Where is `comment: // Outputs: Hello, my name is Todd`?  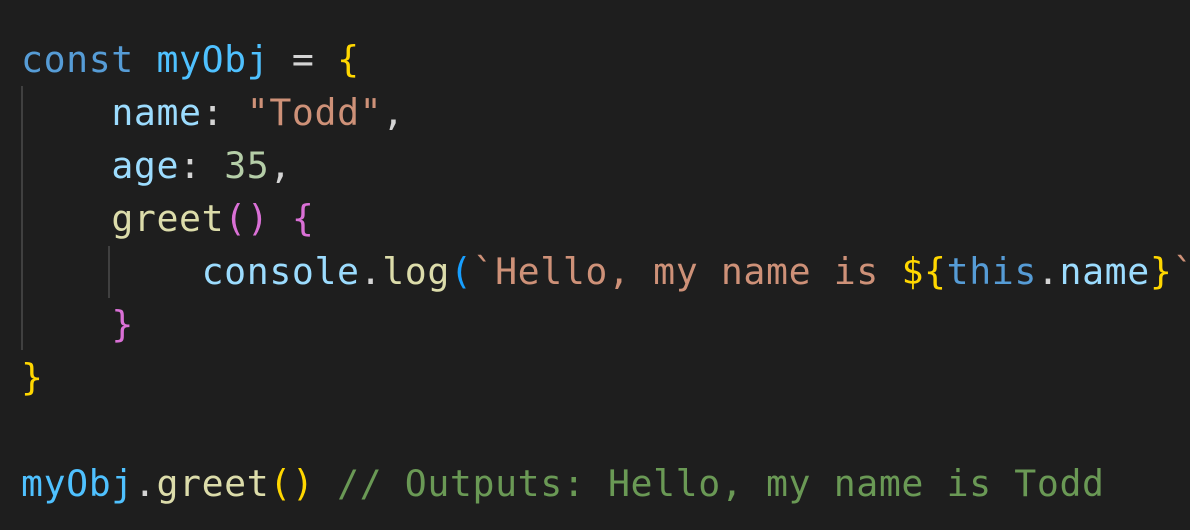
comment: // Outputs: Hello, my name is Todd is located at coordinates (721, 483).